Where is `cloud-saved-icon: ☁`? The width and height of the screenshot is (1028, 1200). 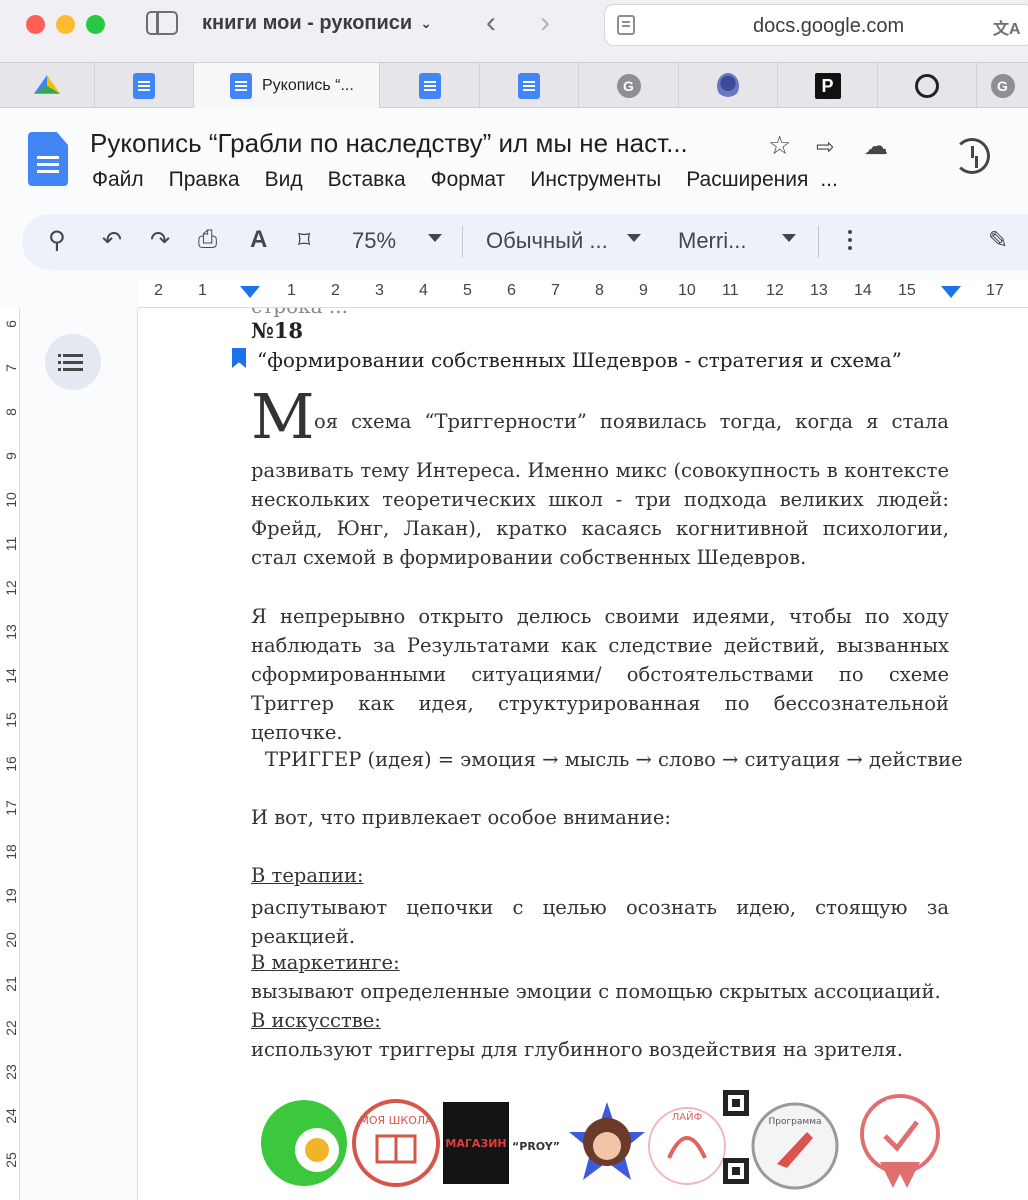 cloud-saved-icon: ☁ is located at coordinates (876, 146).